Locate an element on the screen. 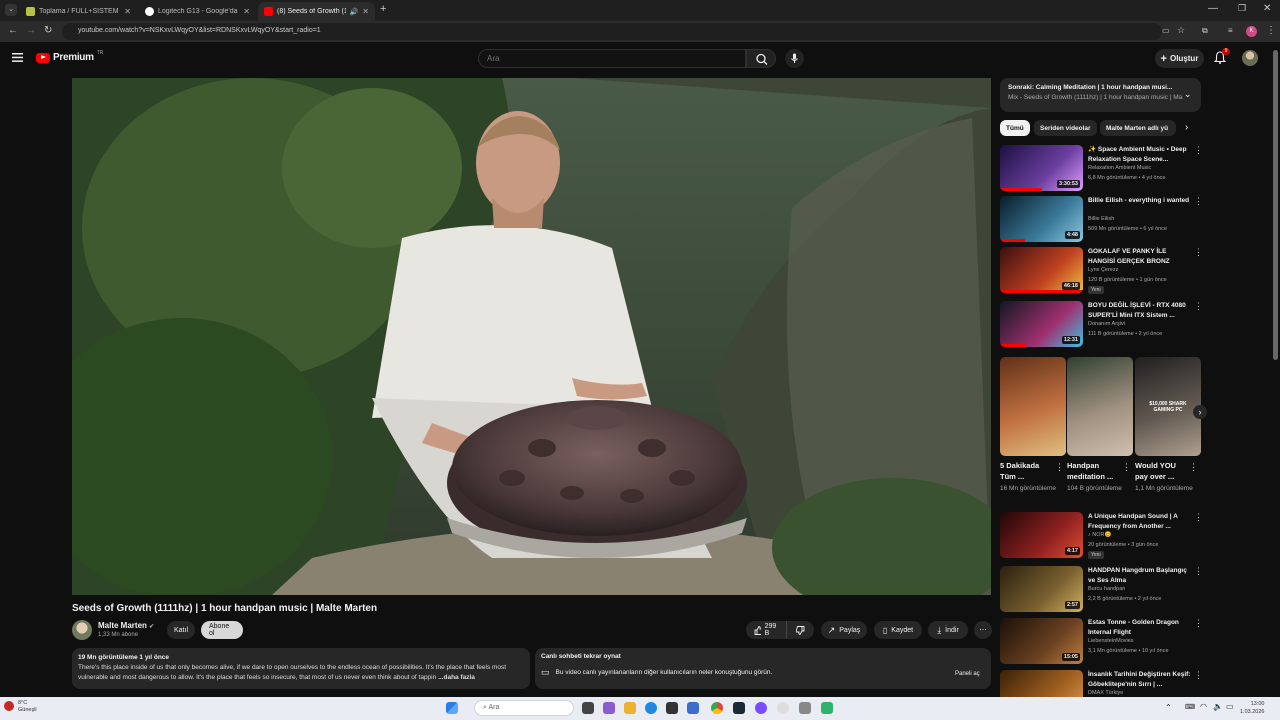 The height and width of the screenshot is (720, 1280). youtube-logo: Premium TR is located at coordinates (69, 56).